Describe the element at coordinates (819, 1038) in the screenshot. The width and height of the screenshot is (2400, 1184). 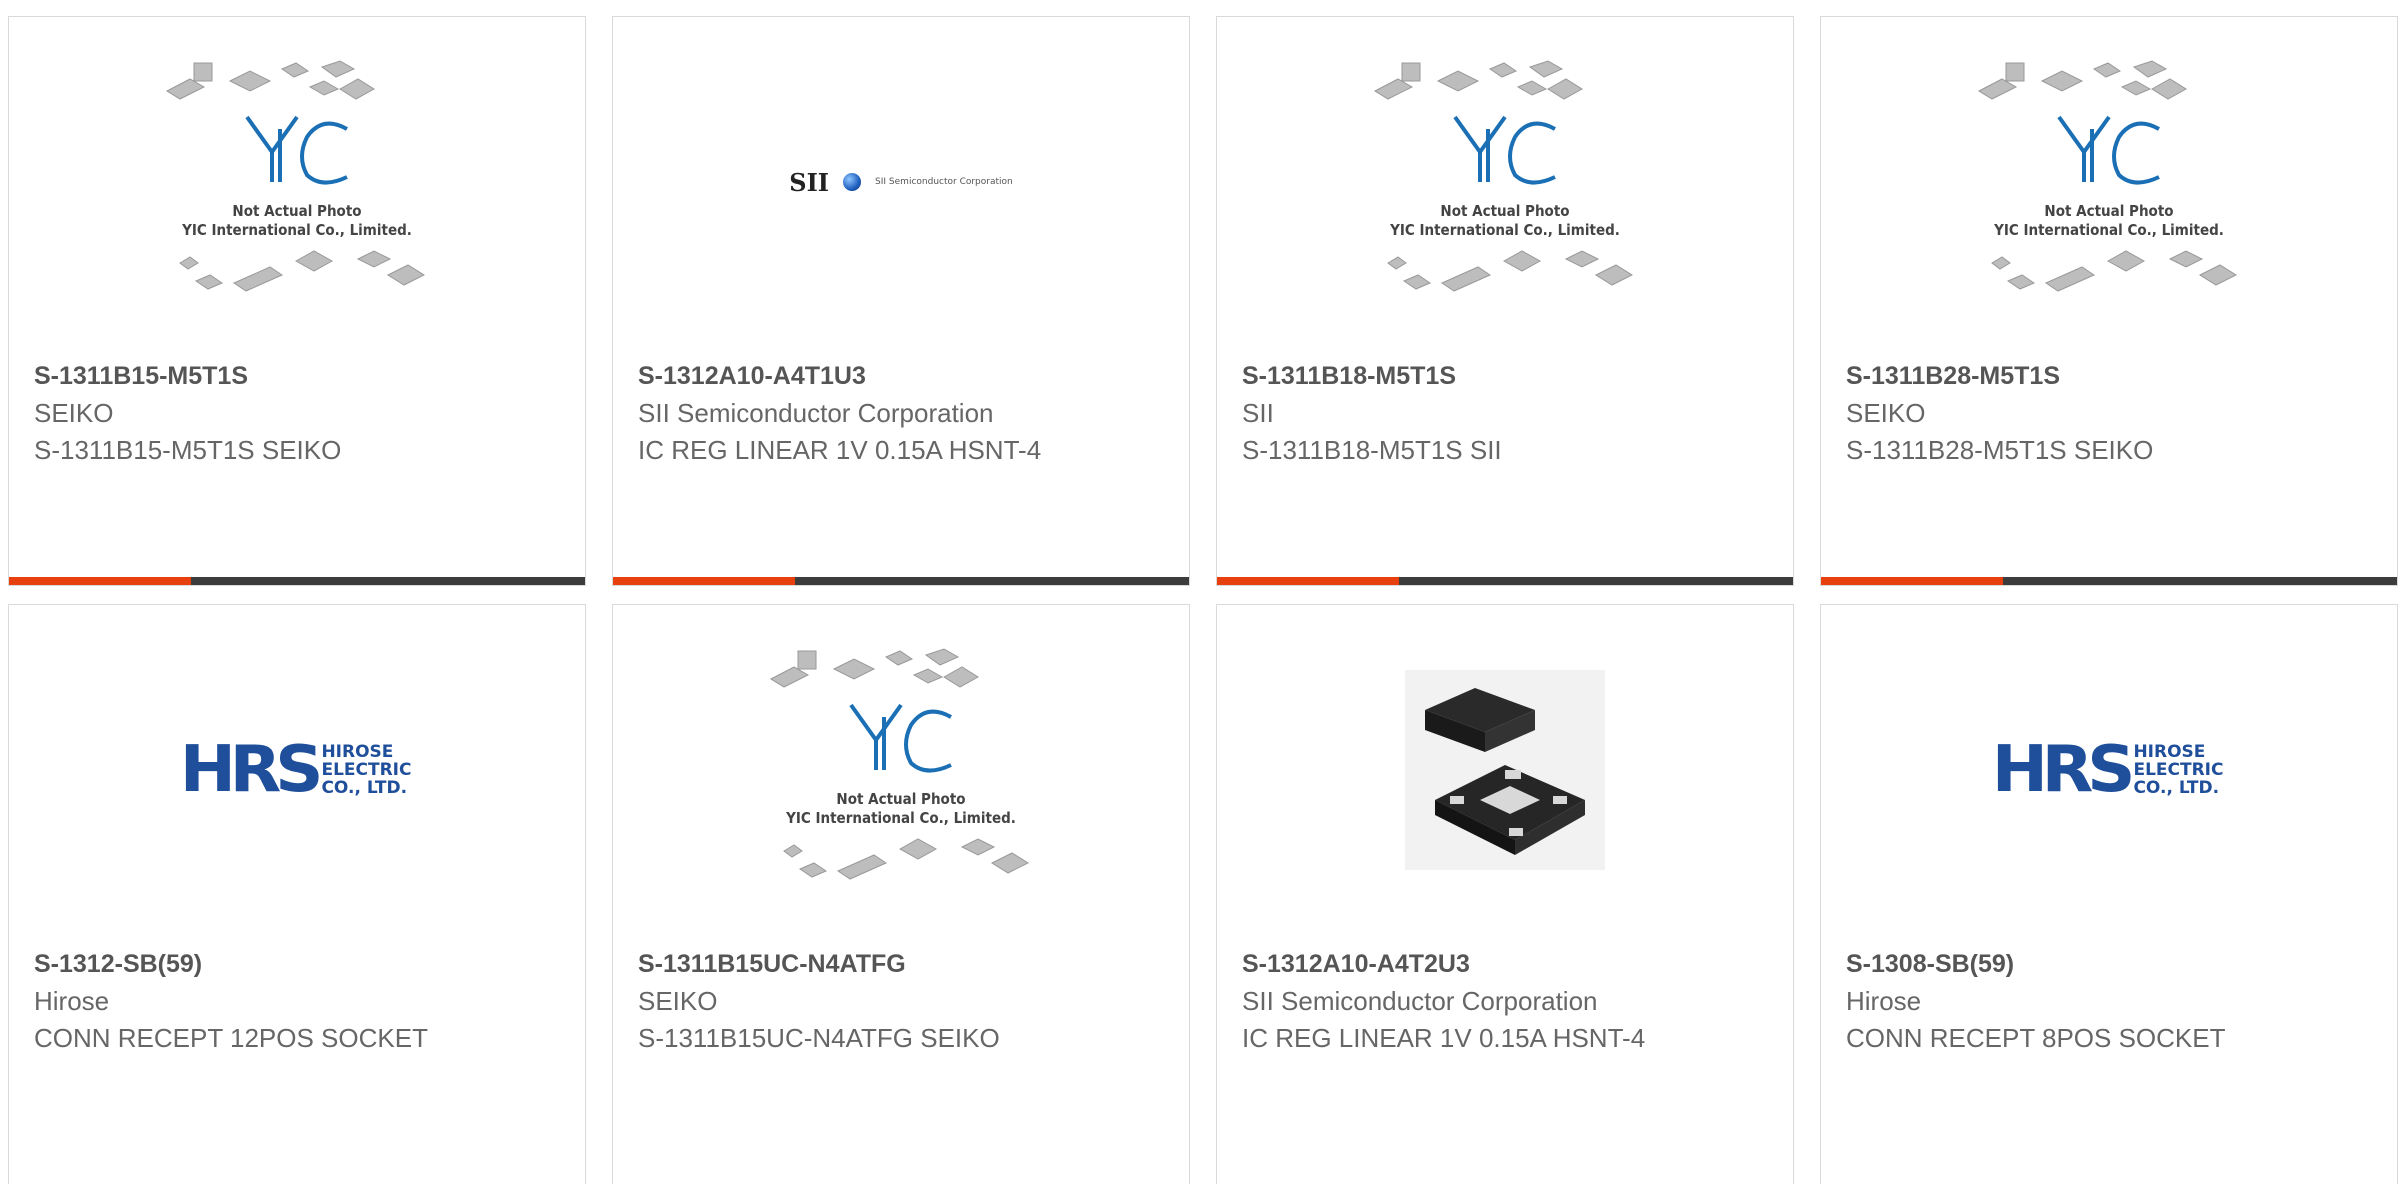
I see `description: S-1311B15UC-N4ATFG SEIKO` at that location.